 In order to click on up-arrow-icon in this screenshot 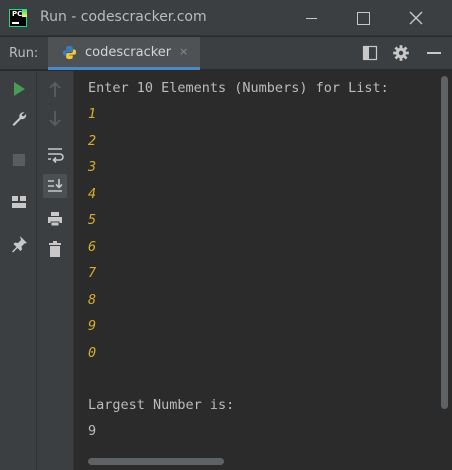, I will do `click(55, 90)`.